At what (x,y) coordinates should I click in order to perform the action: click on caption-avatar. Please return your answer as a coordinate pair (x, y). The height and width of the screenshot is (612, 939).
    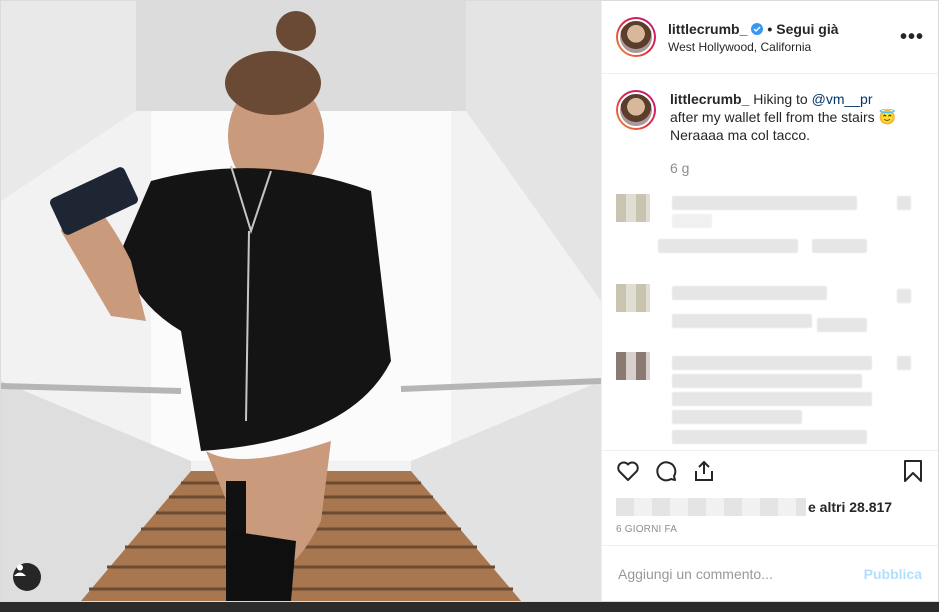
    Looking at the image, I should click on (636, 110).